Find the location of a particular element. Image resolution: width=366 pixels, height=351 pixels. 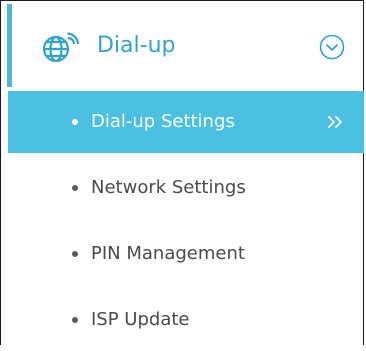

menu-item-label: ISP Update is located at coordinates (140, 319).